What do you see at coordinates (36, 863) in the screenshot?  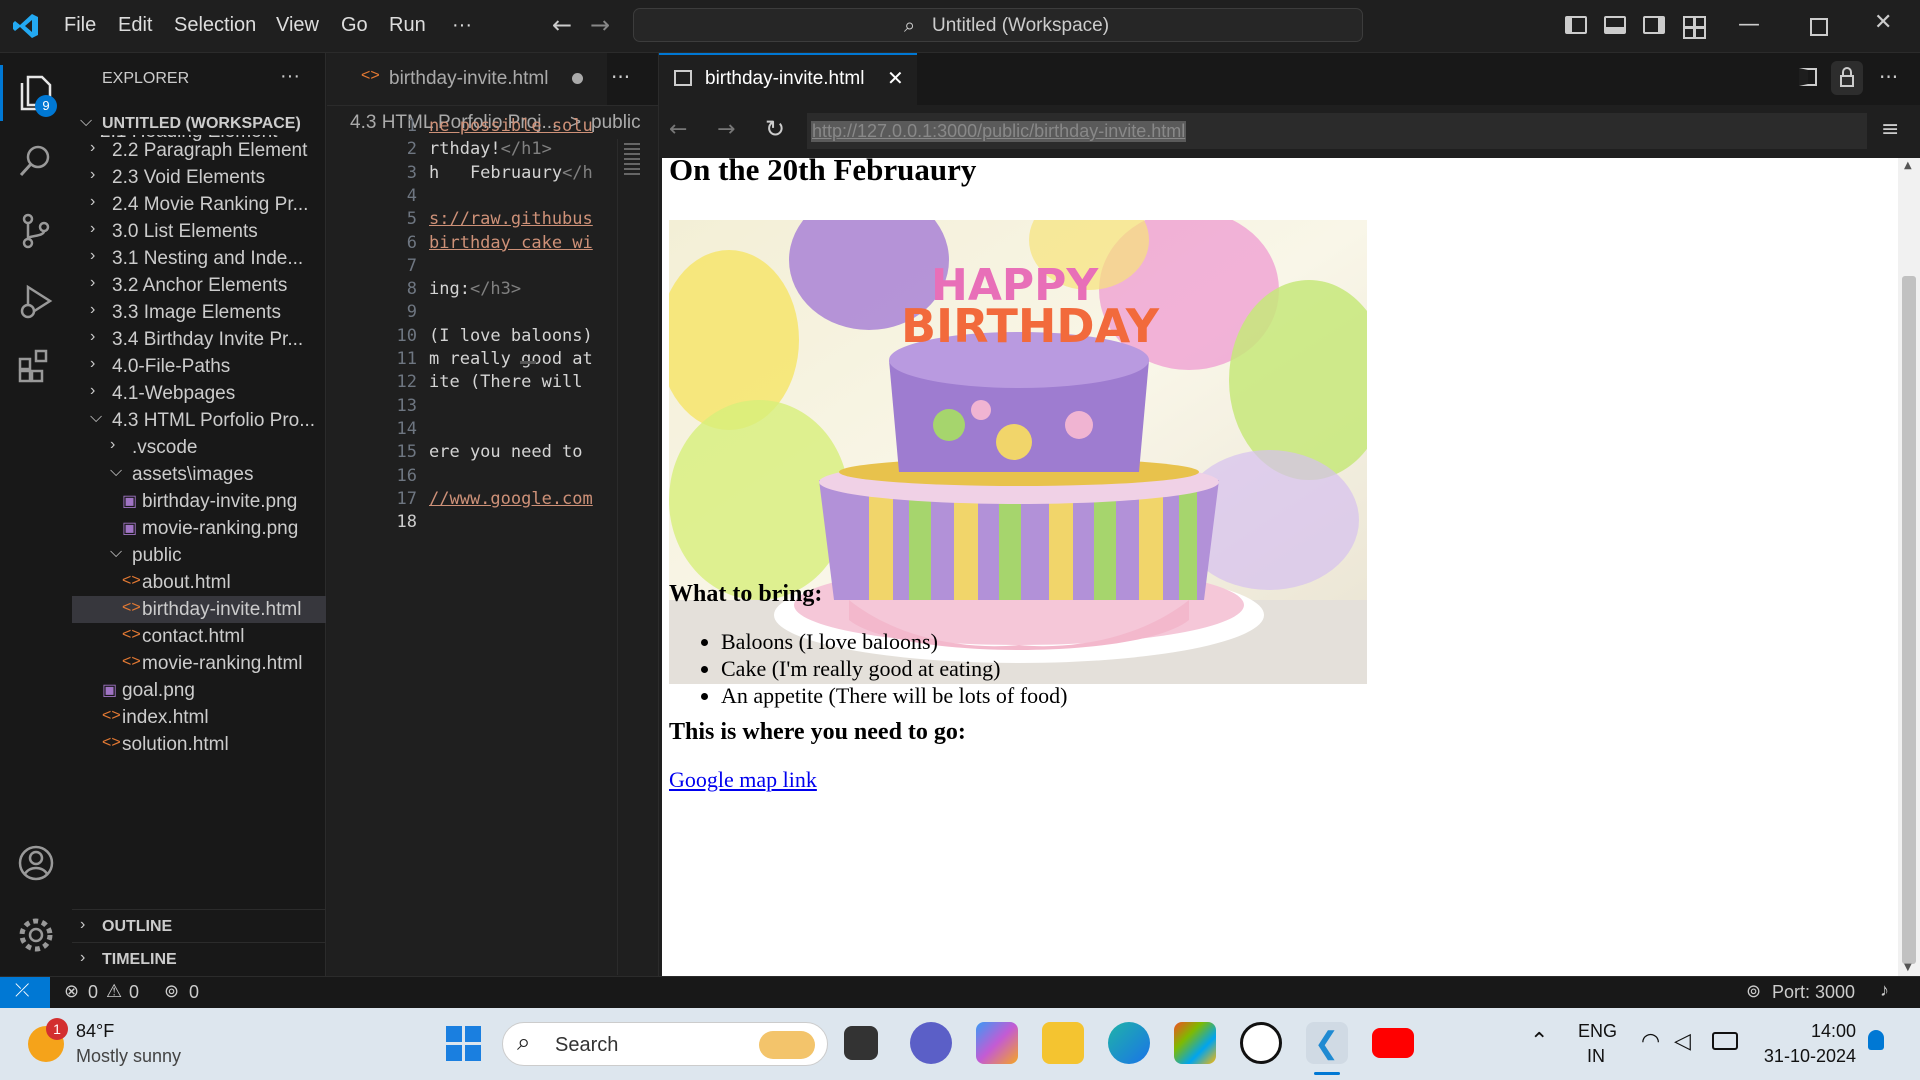 I see `accounts-icon` at bounding box center [36, 863].